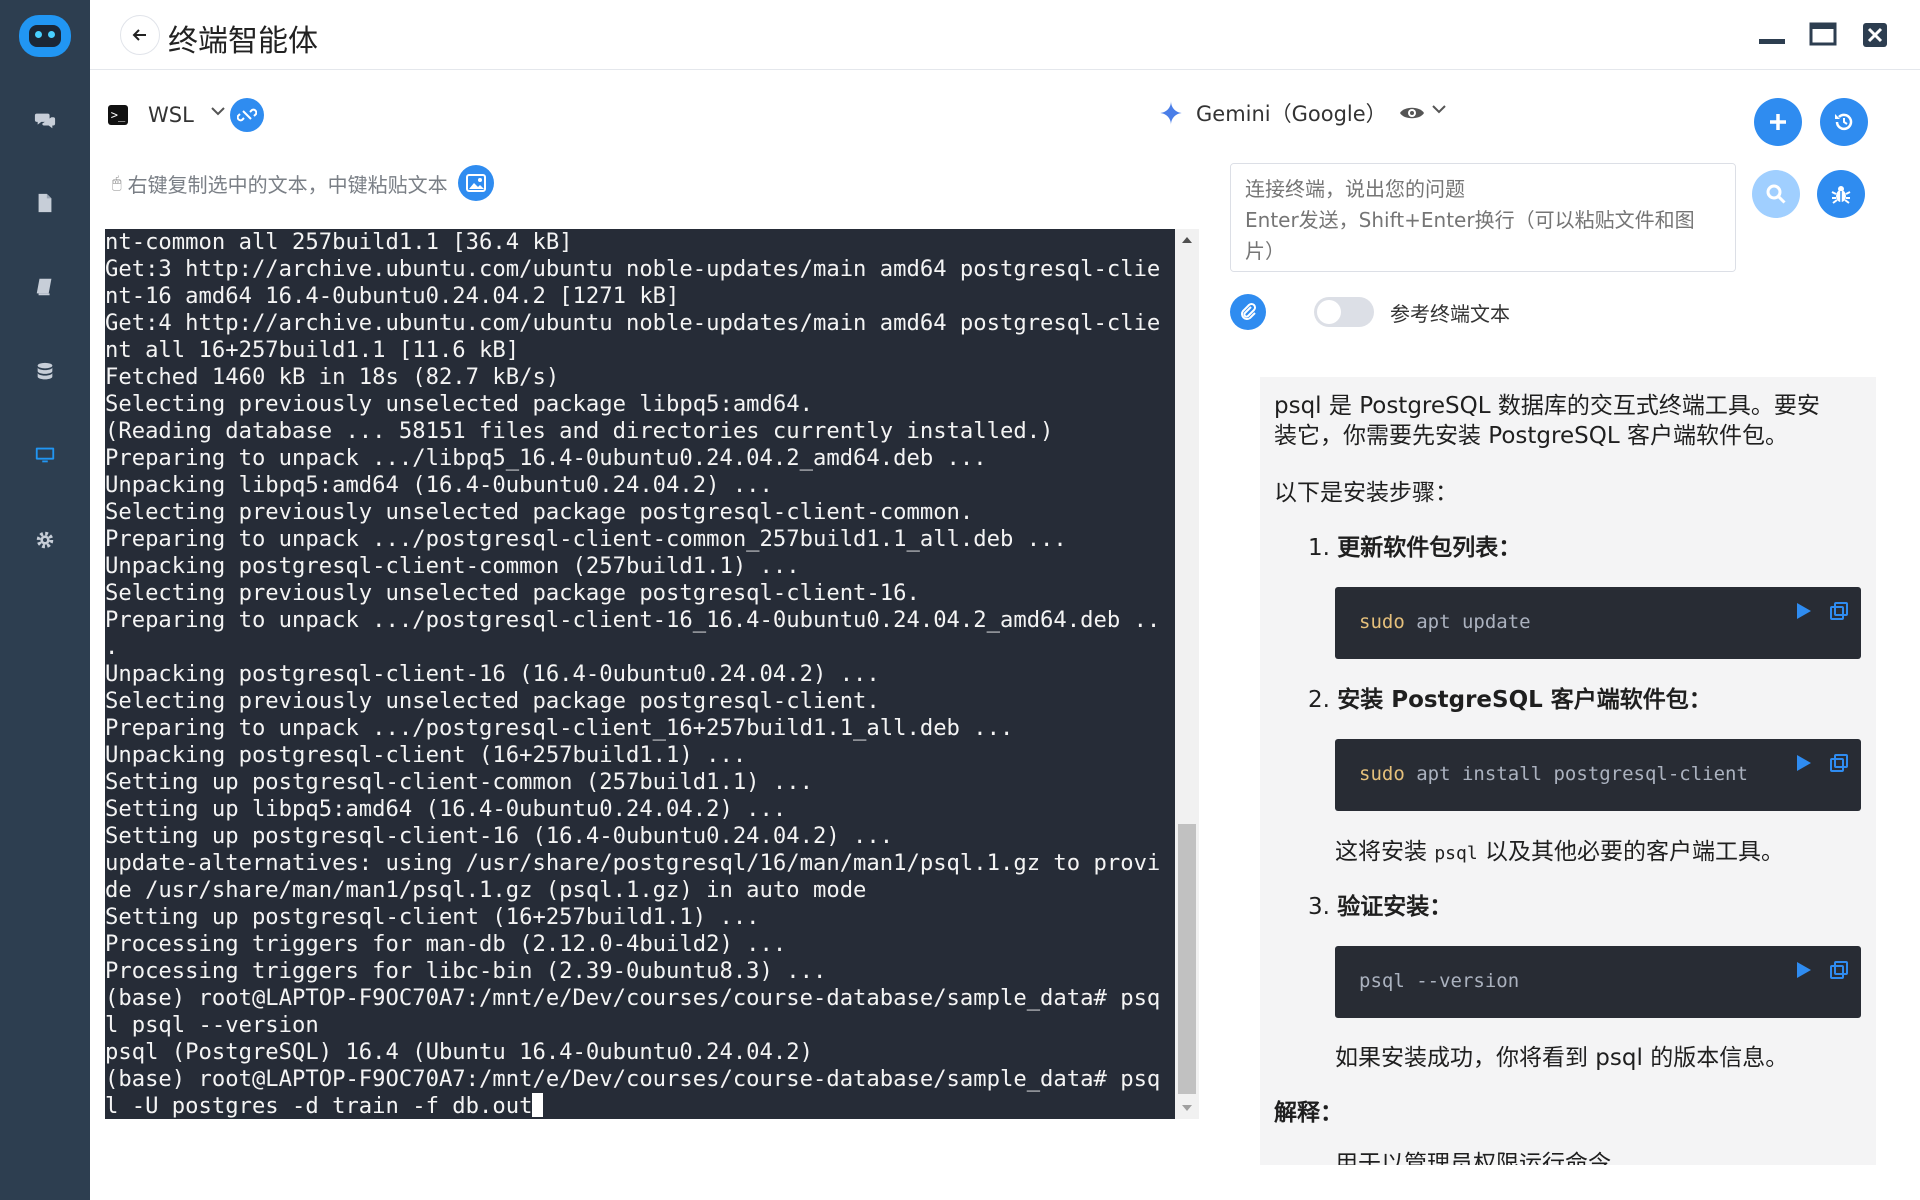 The width and height of the screenshot is (1920, 1200). I want to click on minimize-button, so click(1772, 35).